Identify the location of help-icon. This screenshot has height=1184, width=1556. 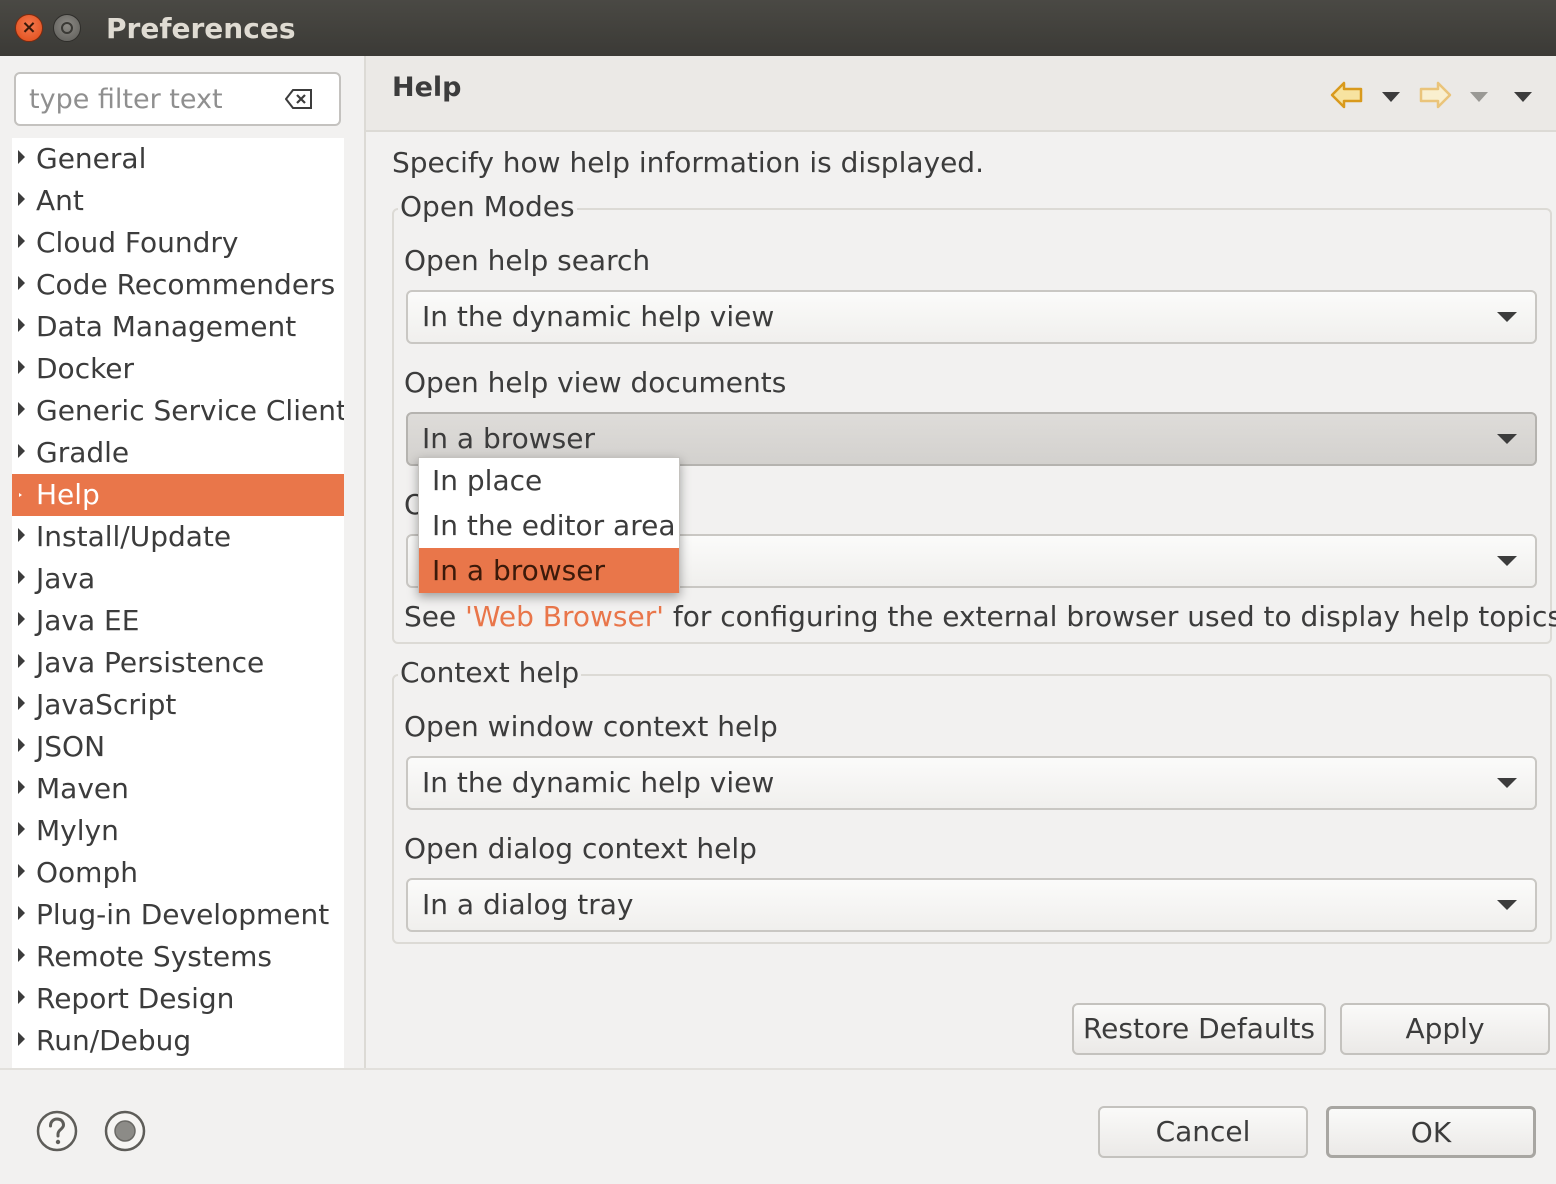
(57, 1131).